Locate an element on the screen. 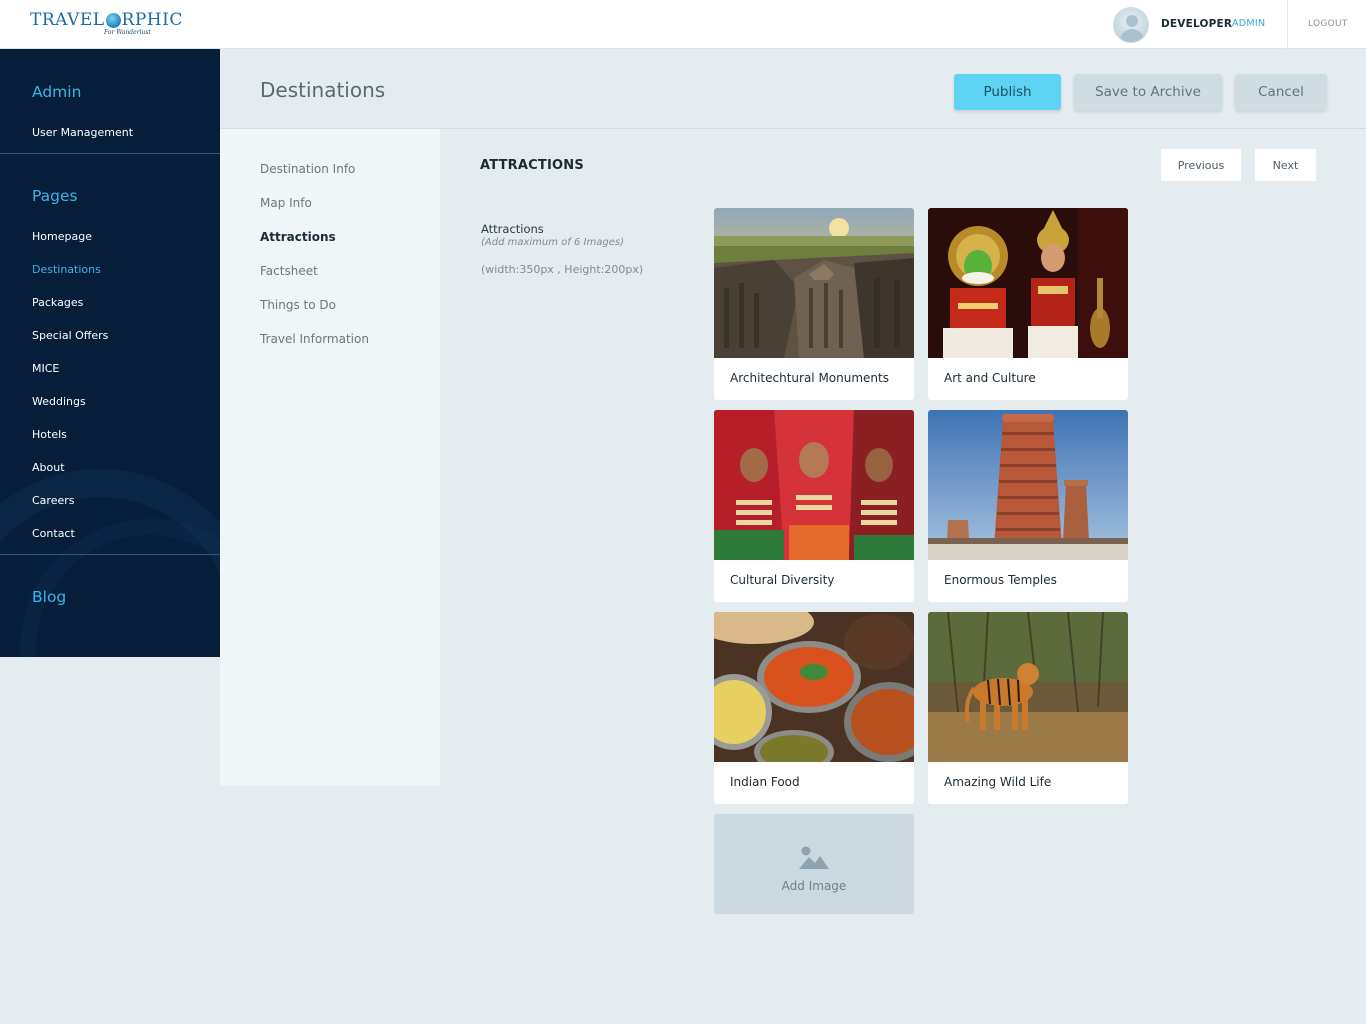 This screenshot has width=1366, height=1024. card-label: Cultural Diversity is located at coordinates (782, 580).